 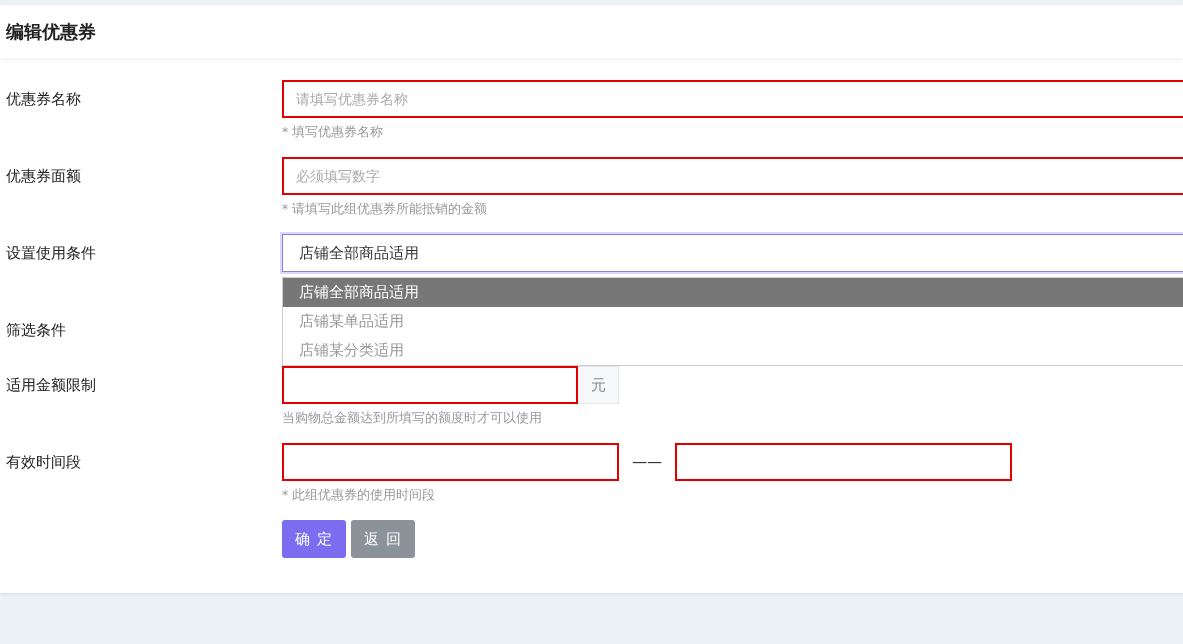 I want to click on field-label: 优惠券面额, so click(x=43, y=176).